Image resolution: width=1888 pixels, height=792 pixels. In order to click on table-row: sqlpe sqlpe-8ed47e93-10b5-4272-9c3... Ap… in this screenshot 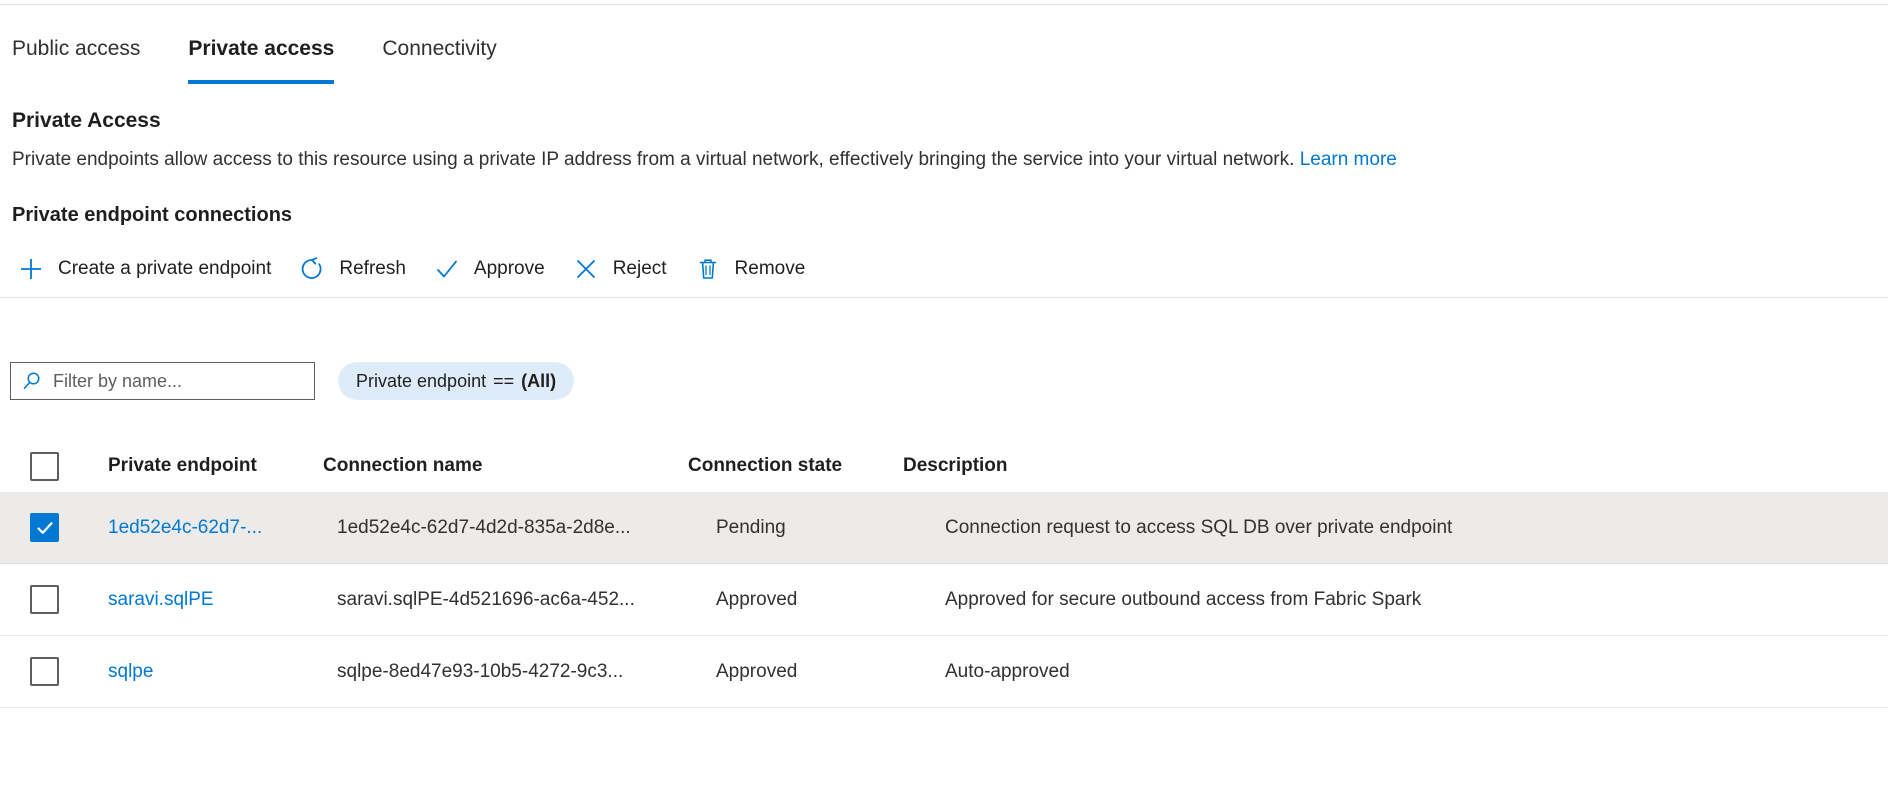, I will do `click(944, 672)`.